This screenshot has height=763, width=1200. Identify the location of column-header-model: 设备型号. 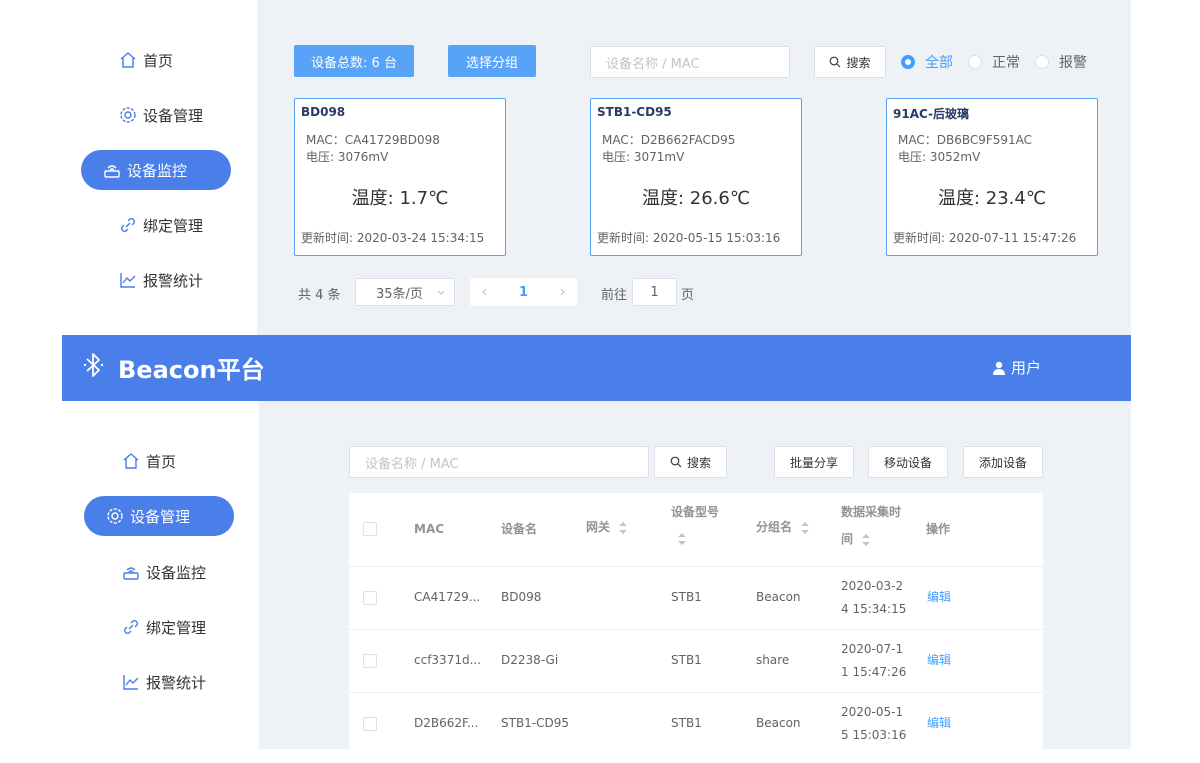
(695, 512).